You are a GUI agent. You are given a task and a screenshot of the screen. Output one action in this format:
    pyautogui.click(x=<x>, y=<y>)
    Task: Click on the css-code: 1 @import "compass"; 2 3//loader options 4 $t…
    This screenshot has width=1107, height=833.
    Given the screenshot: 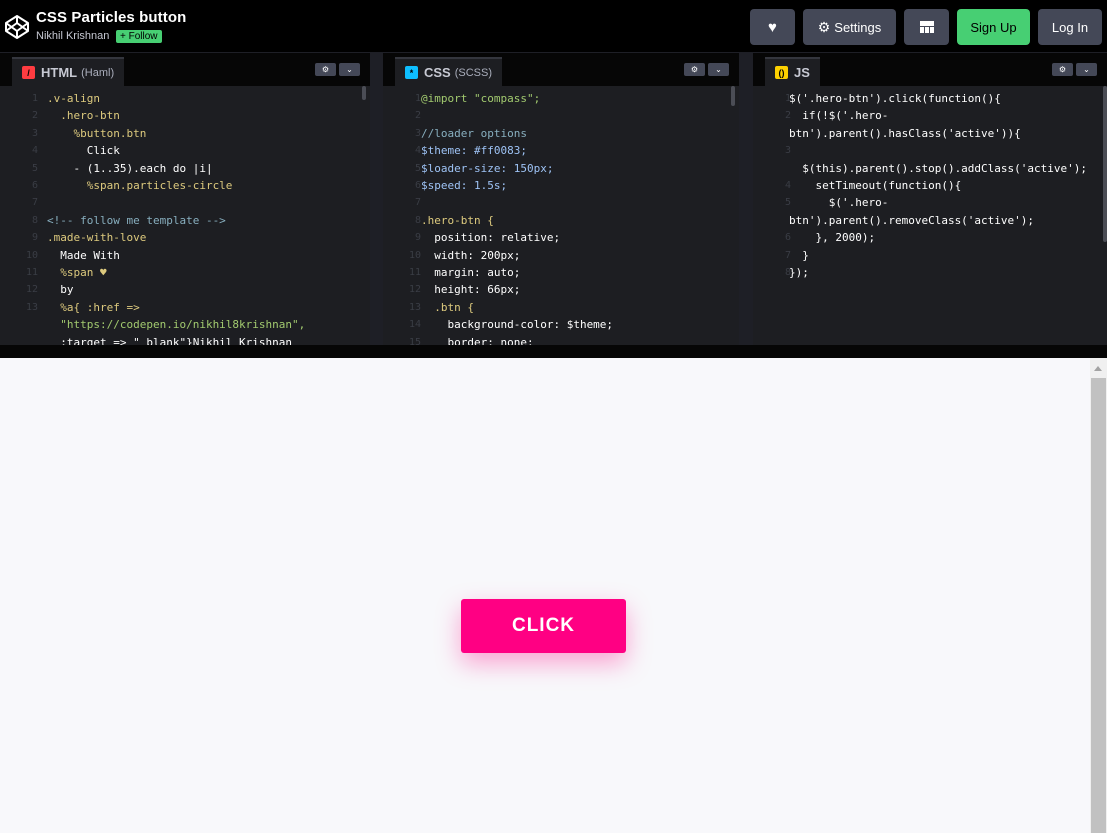 What is the action you would take?
    pyautogui.click(x=561, y=215)
    